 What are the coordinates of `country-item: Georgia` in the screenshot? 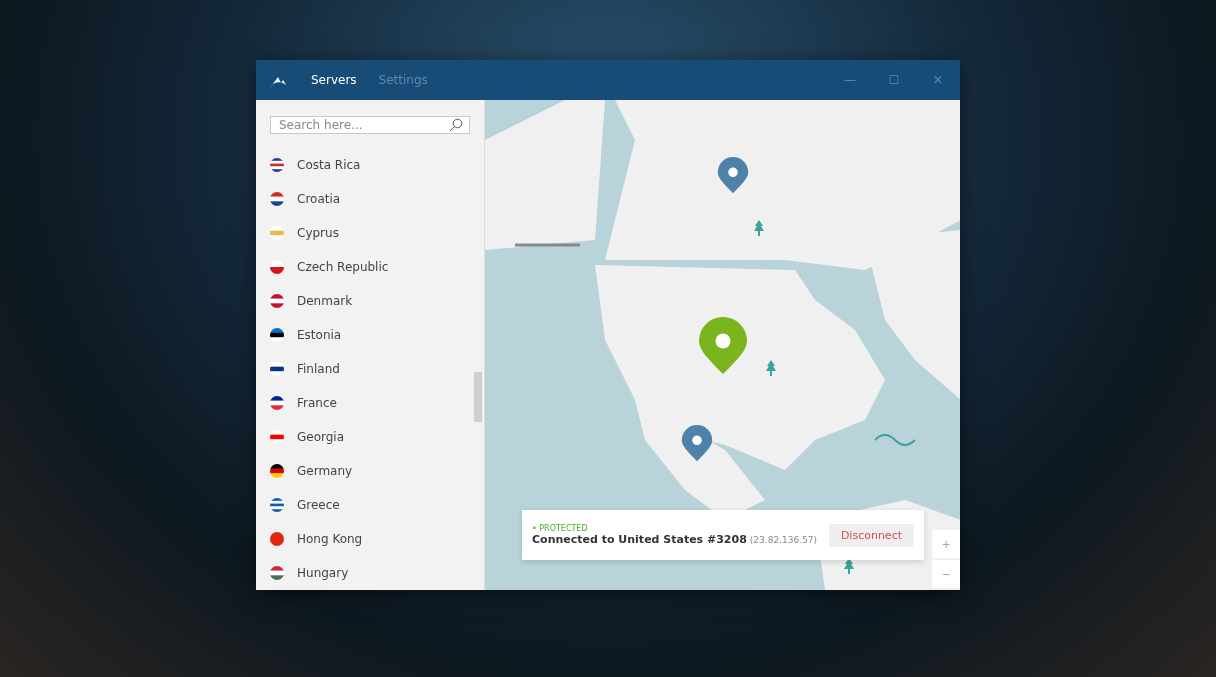 It's located at (370, 437).